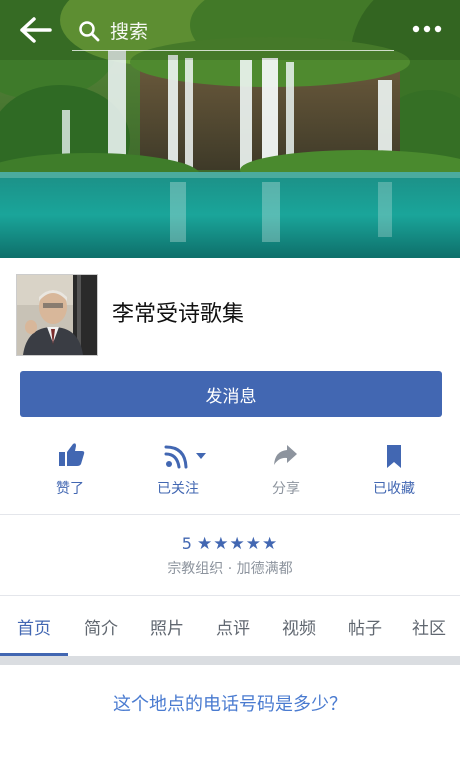 The image size is (460, 768). Describe the element at coordinates (70, 455) in the screenshot. I see `thumbs-up-icon` at that location.